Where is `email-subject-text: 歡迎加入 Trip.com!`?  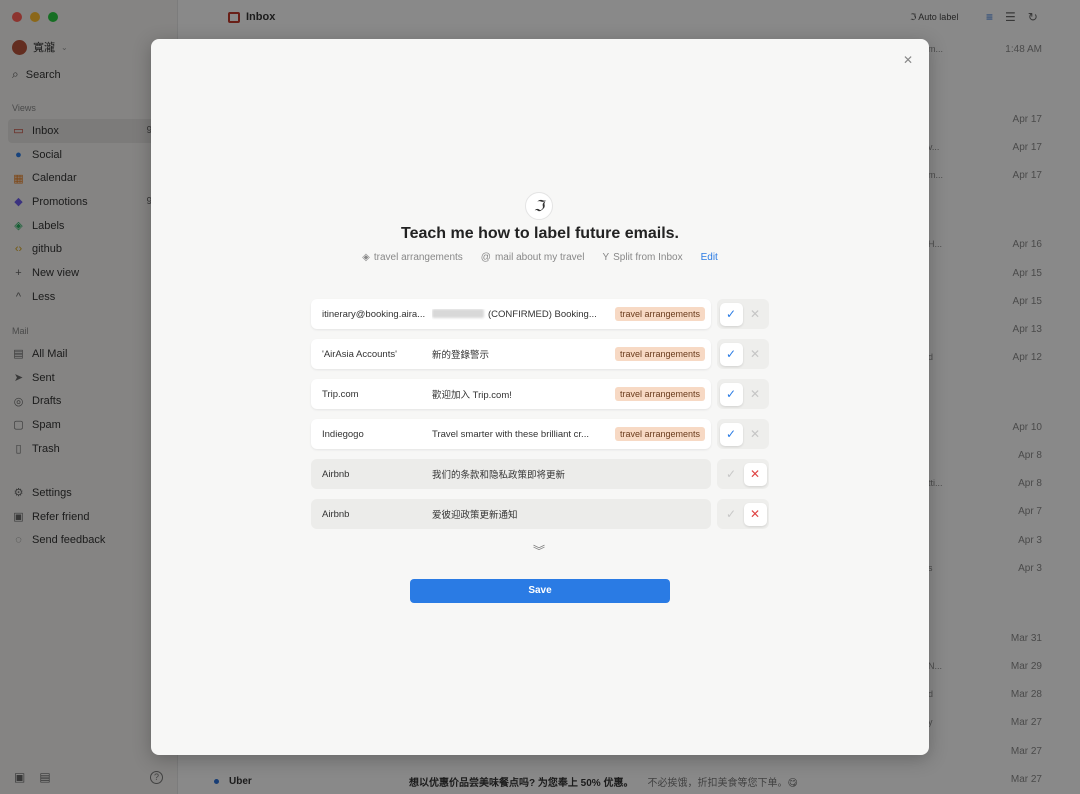 email-subject-text: 歡迎加入 Trip.com! is located at coordinates (472, 395).